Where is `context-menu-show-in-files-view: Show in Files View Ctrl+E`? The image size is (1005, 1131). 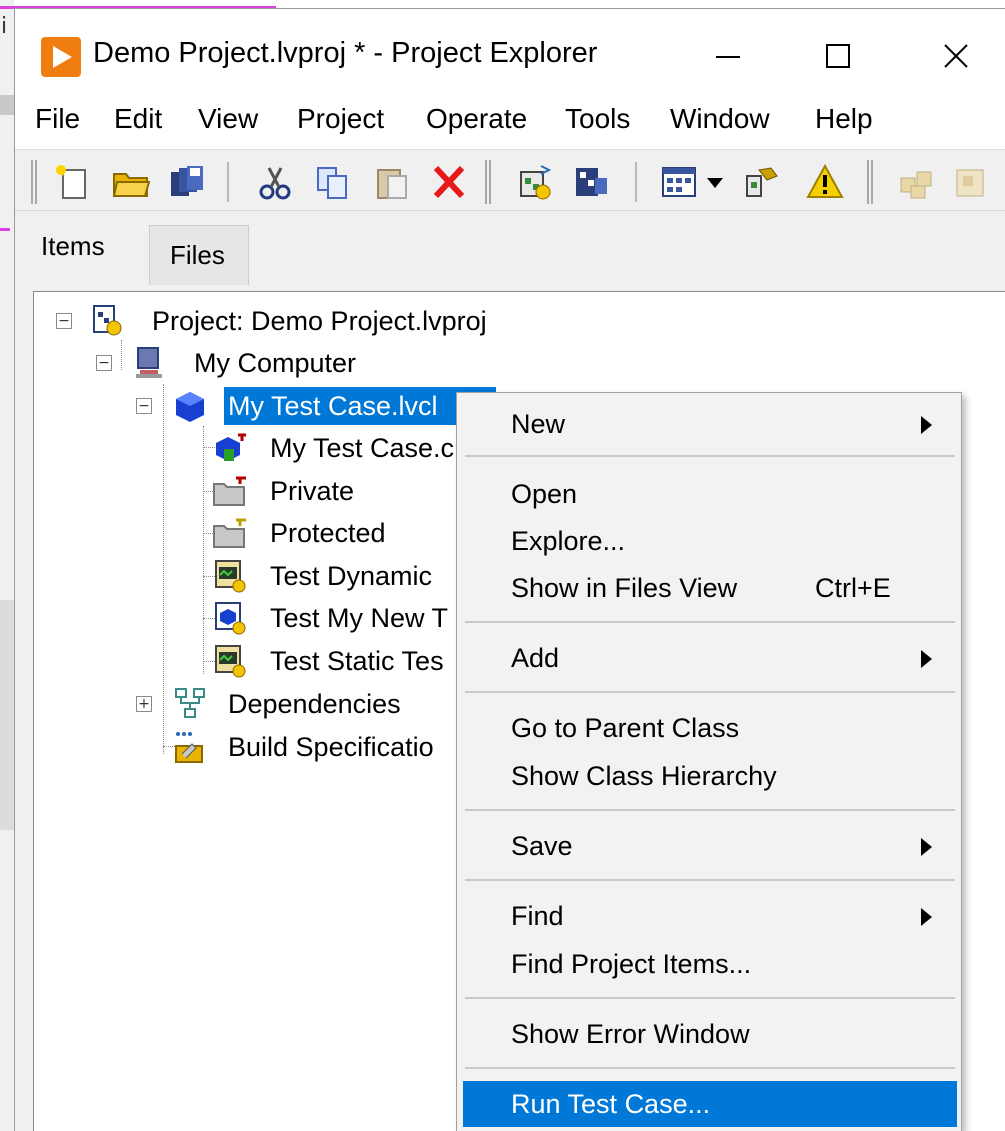
context-menu-show-in-files-view: Show in Files View Ctrl+E is located at coordinates (710, 588).